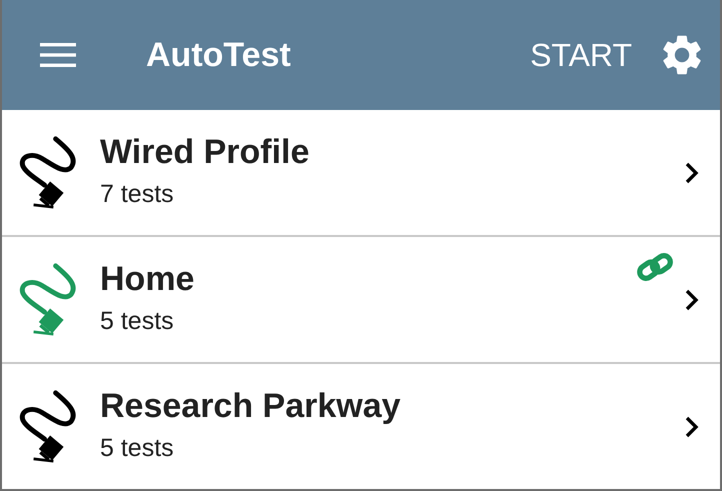 This screenshot has height=491, width=722. Describe the element at coordinates (219, 55) in the screenshot. I see `screen-title: AutoTest` at that location.